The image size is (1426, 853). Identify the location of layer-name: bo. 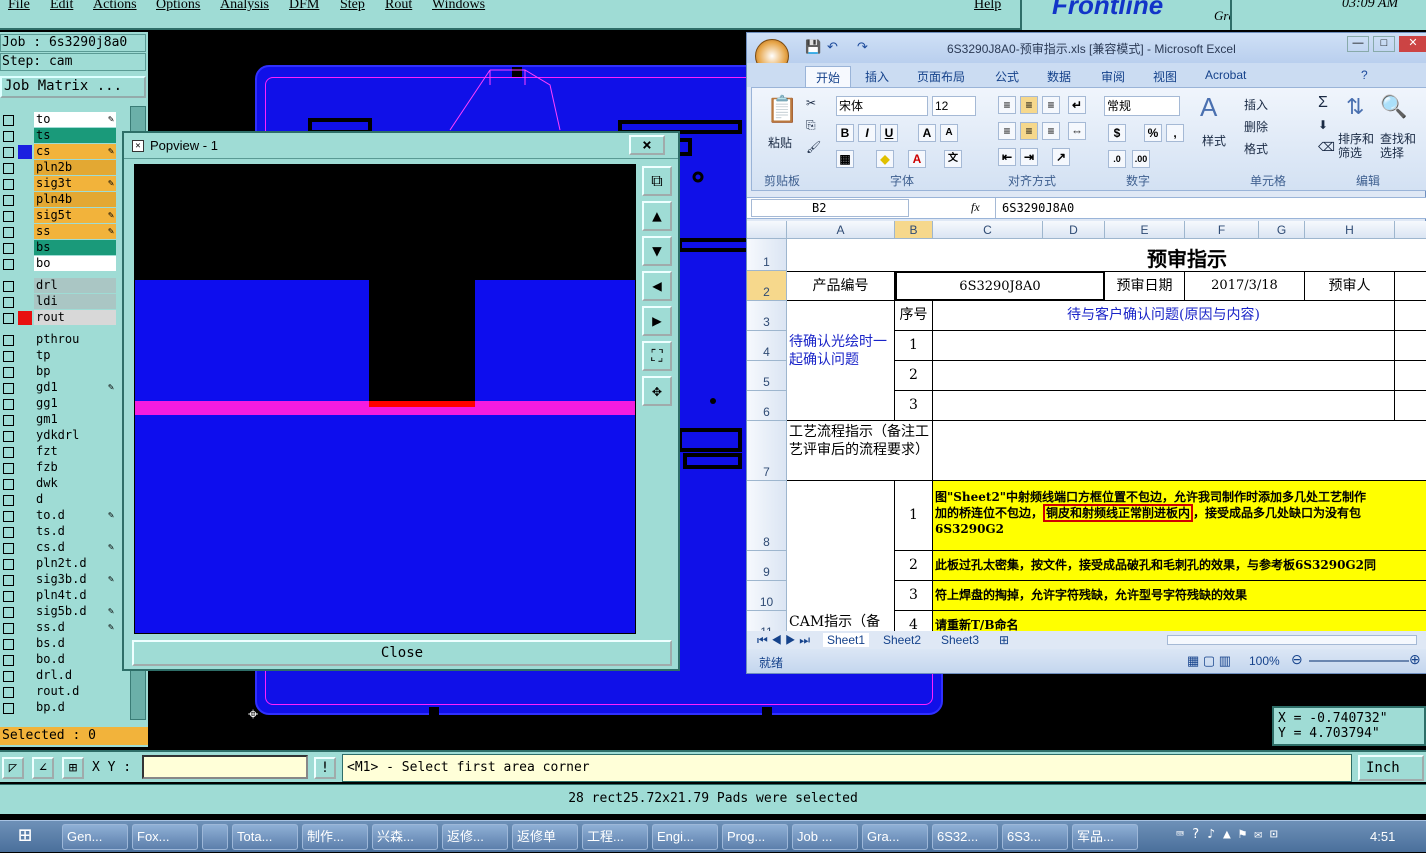
(75, 263).